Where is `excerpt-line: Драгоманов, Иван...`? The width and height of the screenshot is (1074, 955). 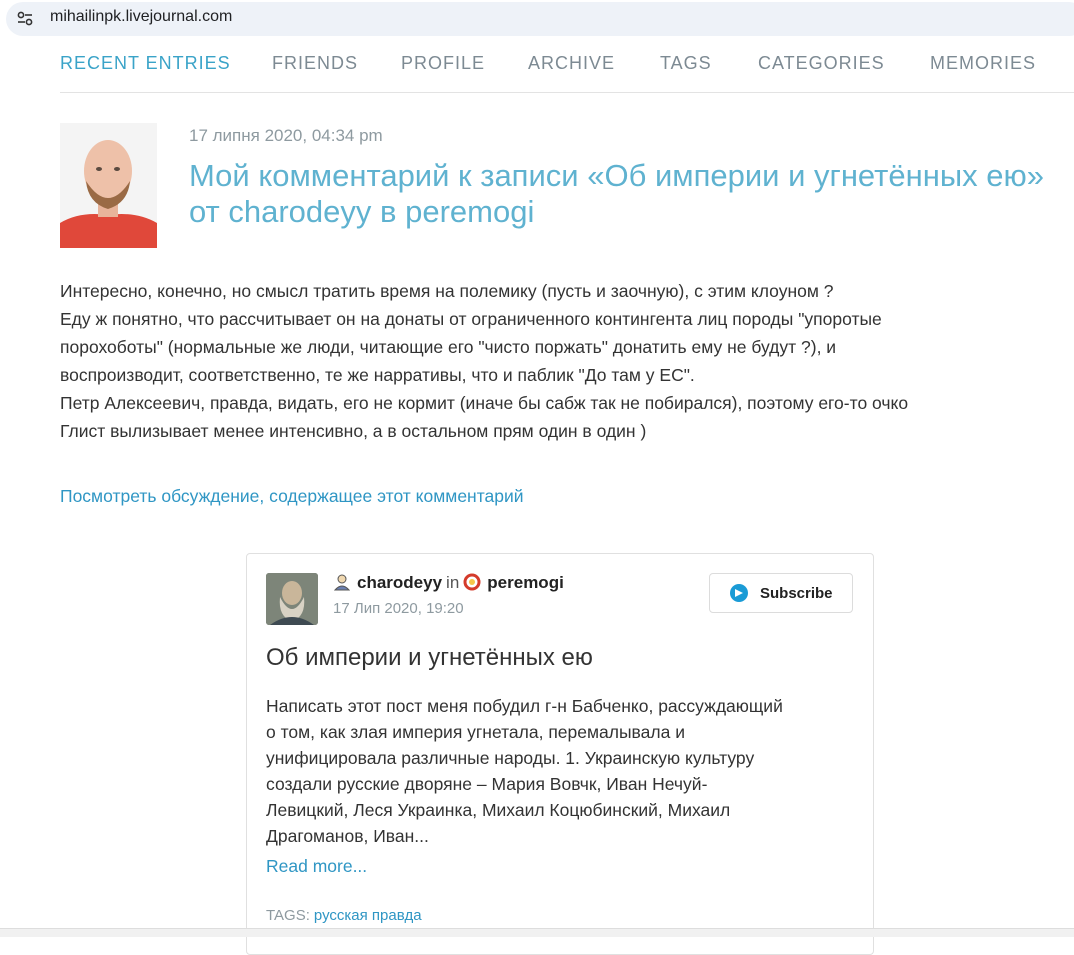 excerpt-line: Драгоманов, Иван... is located at coordinates (347, 836).